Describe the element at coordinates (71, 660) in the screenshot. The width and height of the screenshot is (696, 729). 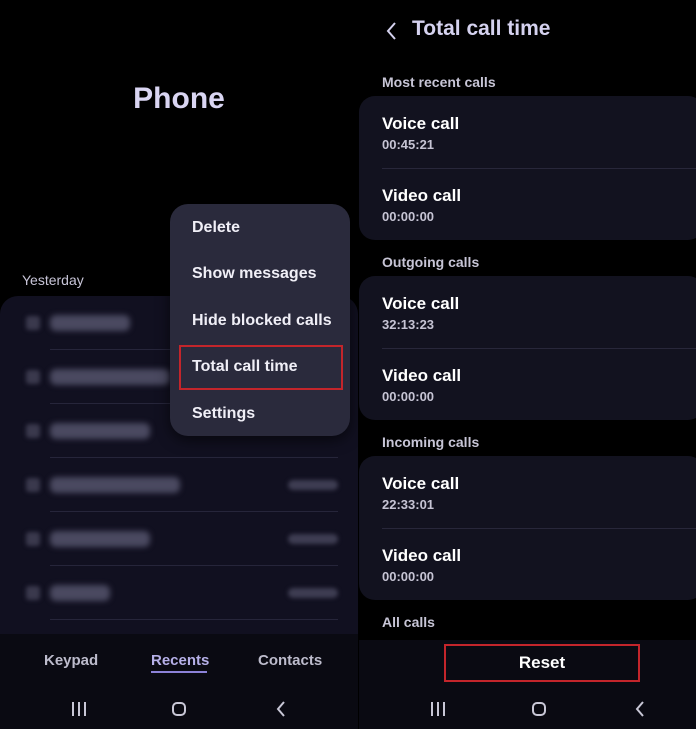
I see `tab-keypad: Keypad` at that location.